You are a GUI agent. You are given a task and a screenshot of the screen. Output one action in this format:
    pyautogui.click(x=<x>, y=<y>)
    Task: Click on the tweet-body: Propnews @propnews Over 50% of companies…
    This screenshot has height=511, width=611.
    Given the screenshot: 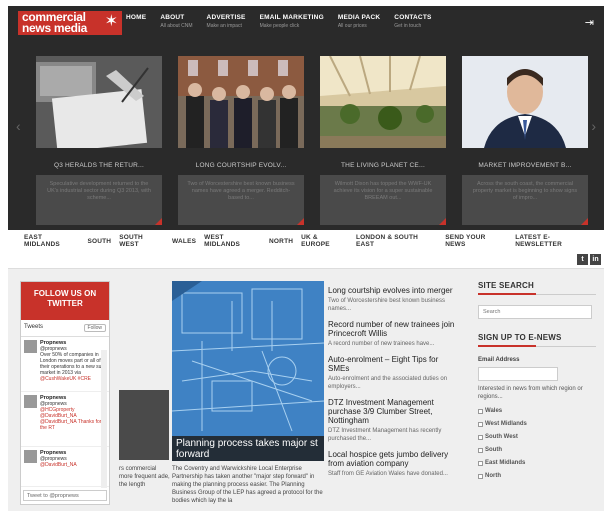 What is the action you would take?
    pyautogui.click(x=73, y=364)
    